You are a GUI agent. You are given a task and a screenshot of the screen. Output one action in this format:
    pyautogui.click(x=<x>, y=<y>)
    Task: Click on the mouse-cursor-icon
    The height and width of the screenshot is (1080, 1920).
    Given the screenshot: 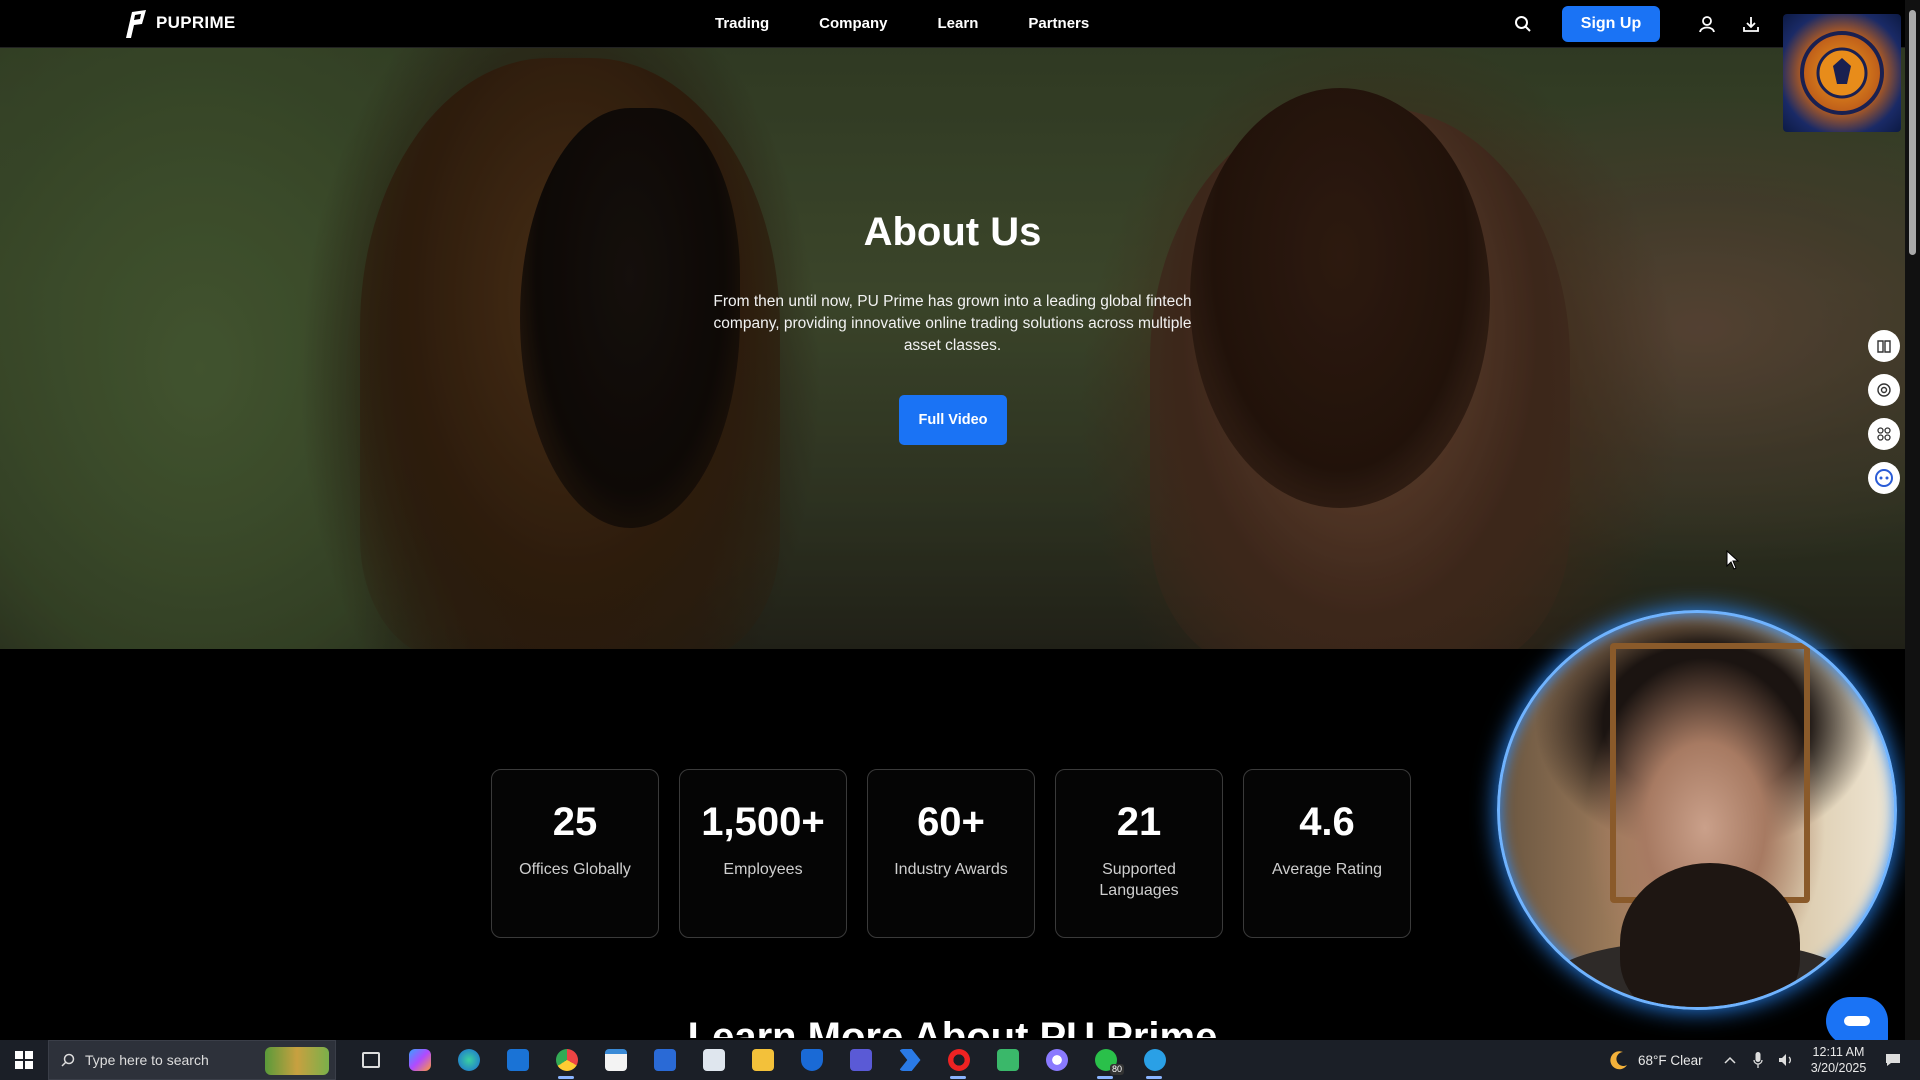 What is the action you would take?
    pyautogui.click(x=1733, y=560)
    